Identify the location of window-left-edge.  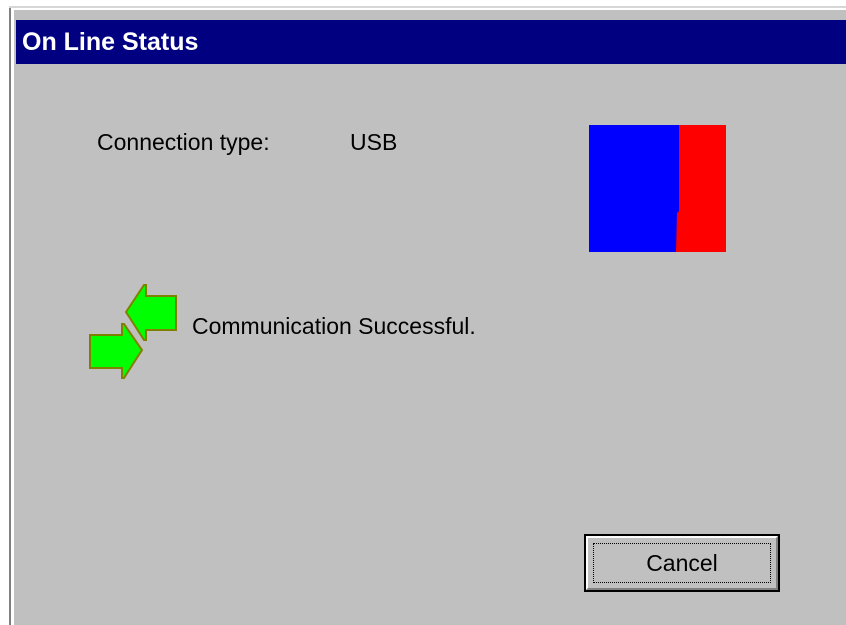
(10, 316).